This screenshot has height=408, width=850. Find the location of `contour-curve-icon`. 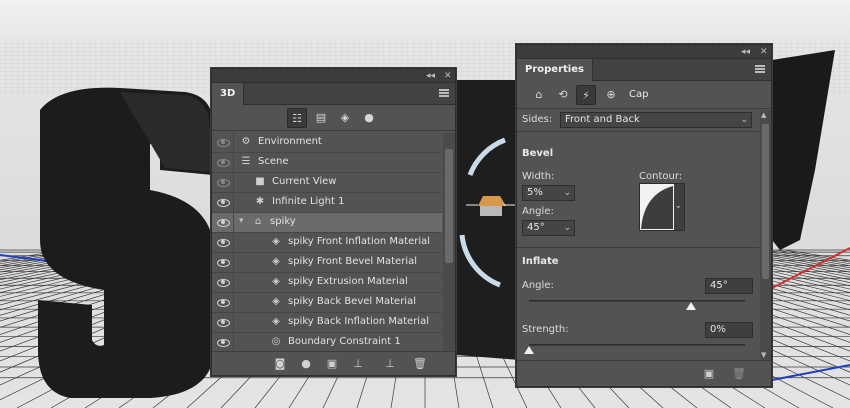

contour-curve-icon is located at coordinates (657, 207).